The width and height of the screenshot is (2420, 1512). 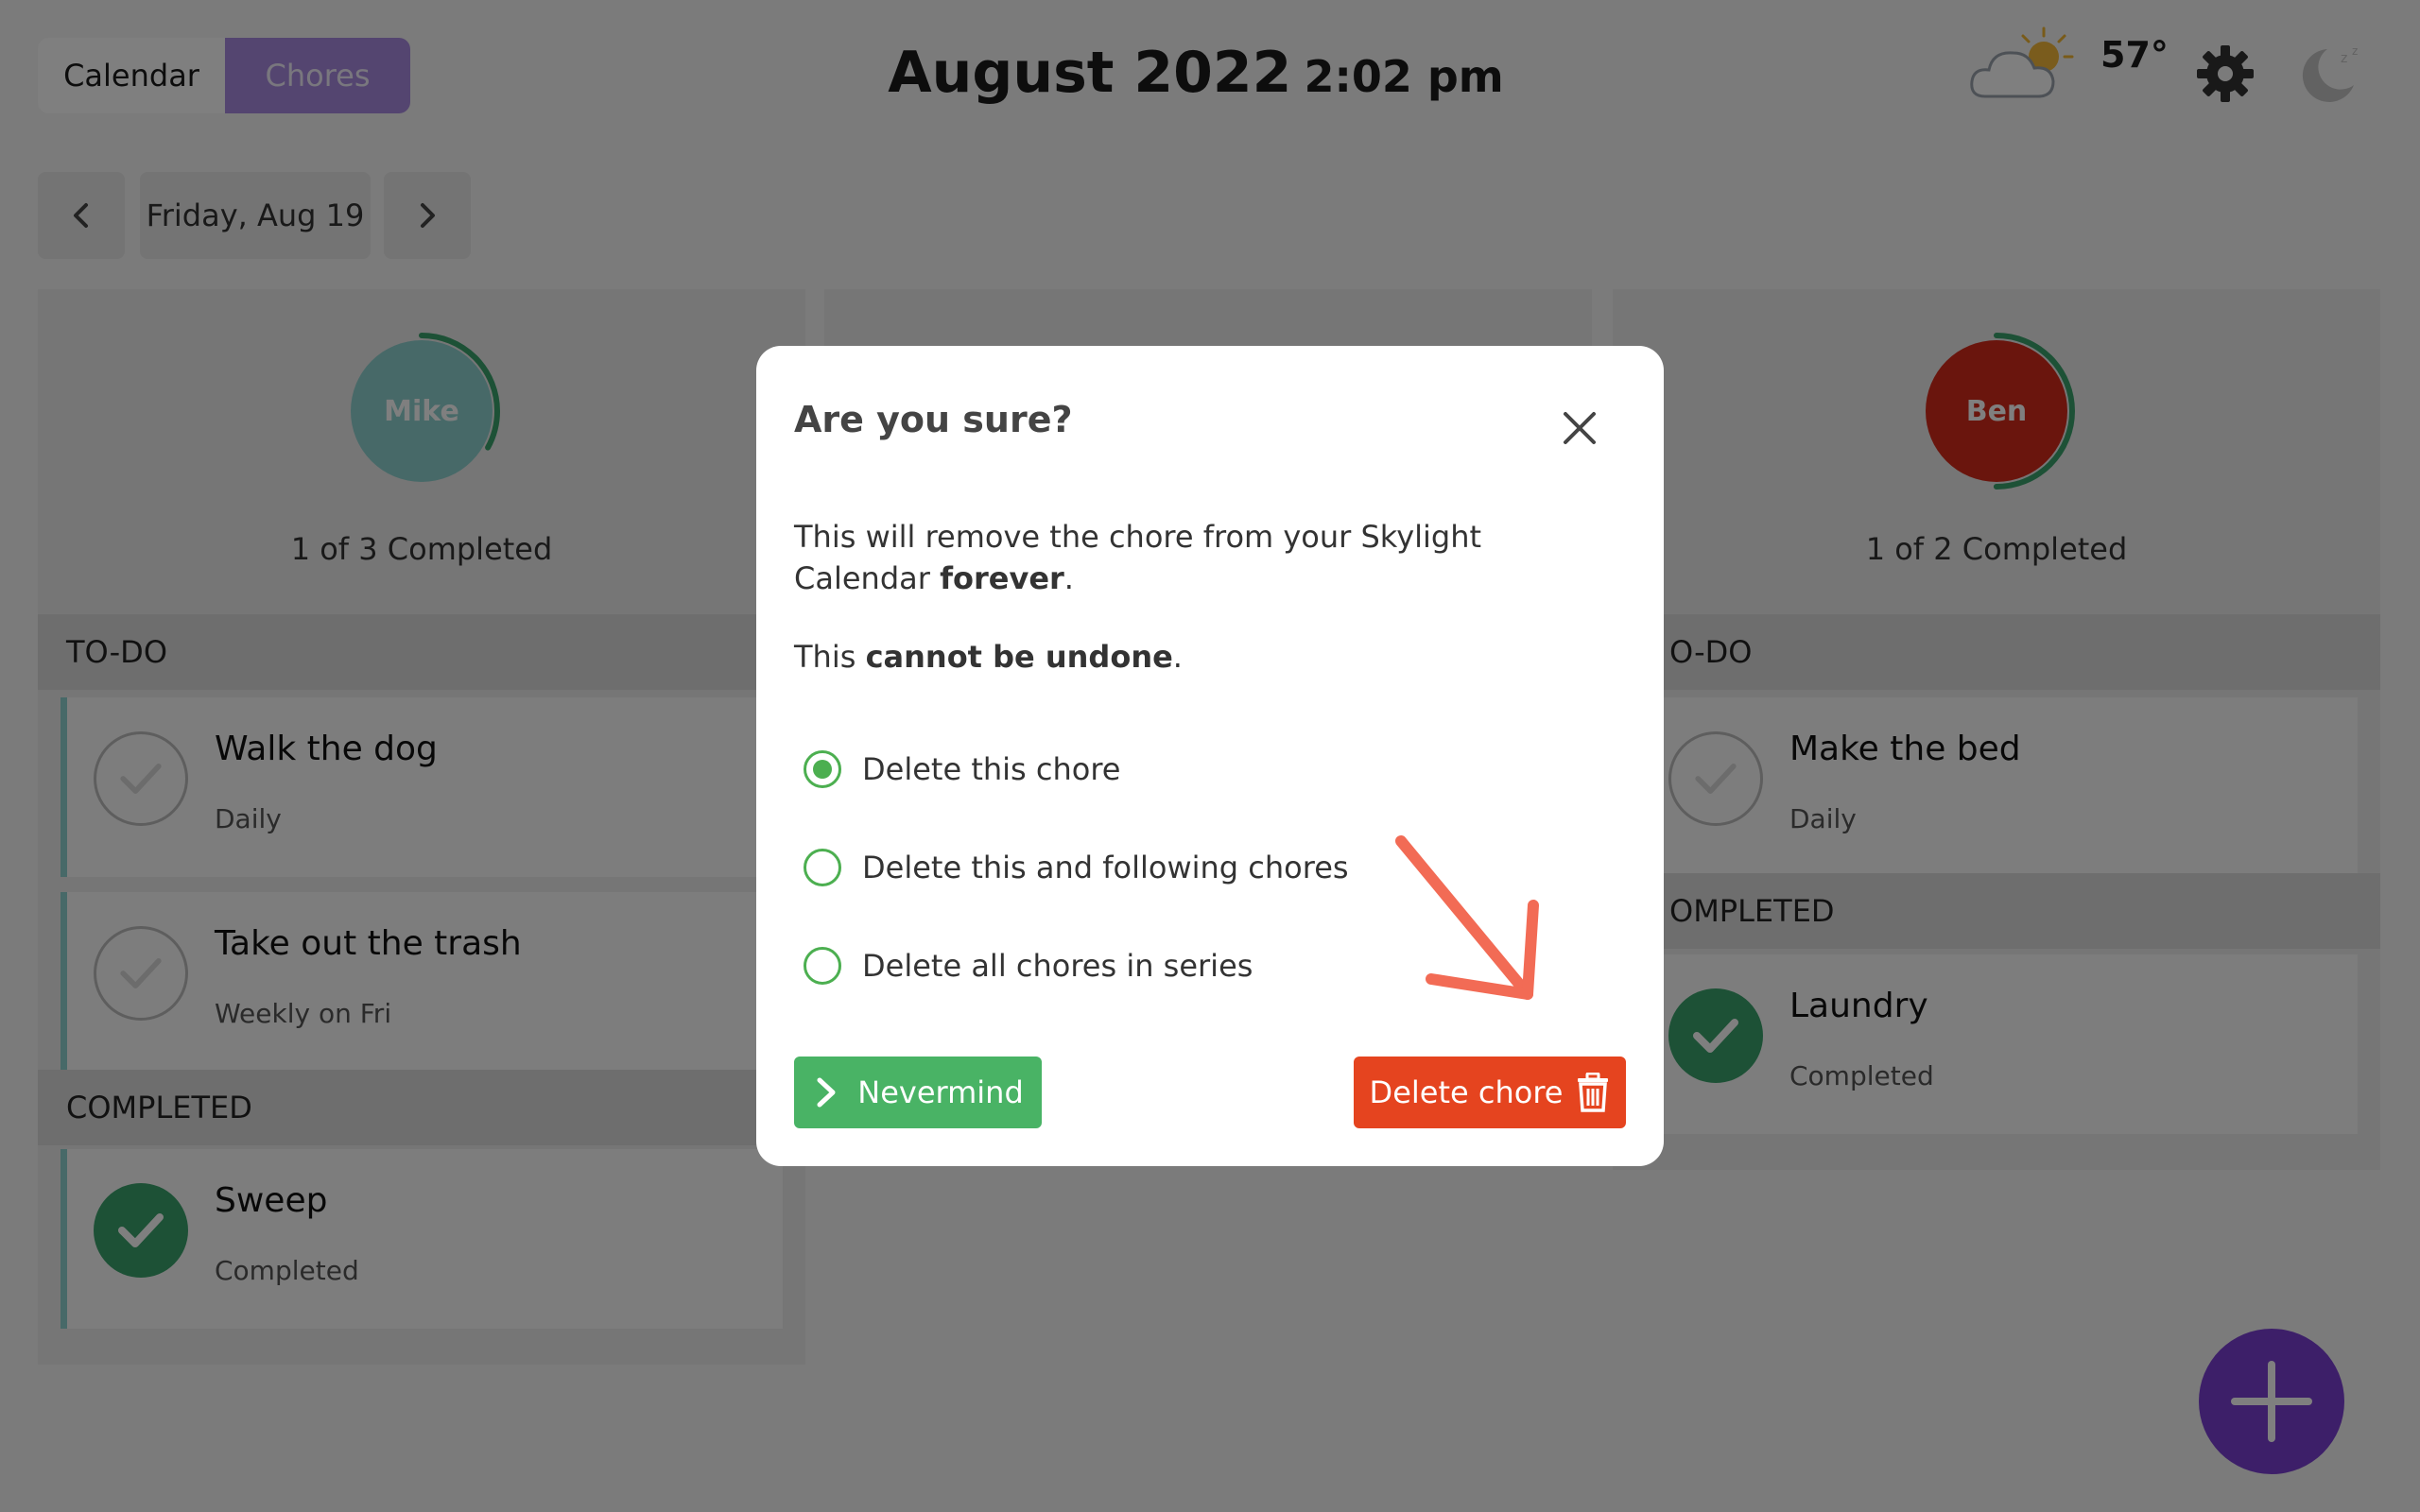 I want to click on radio-label: Delete this and following chores, so click(x=1105, y=867).